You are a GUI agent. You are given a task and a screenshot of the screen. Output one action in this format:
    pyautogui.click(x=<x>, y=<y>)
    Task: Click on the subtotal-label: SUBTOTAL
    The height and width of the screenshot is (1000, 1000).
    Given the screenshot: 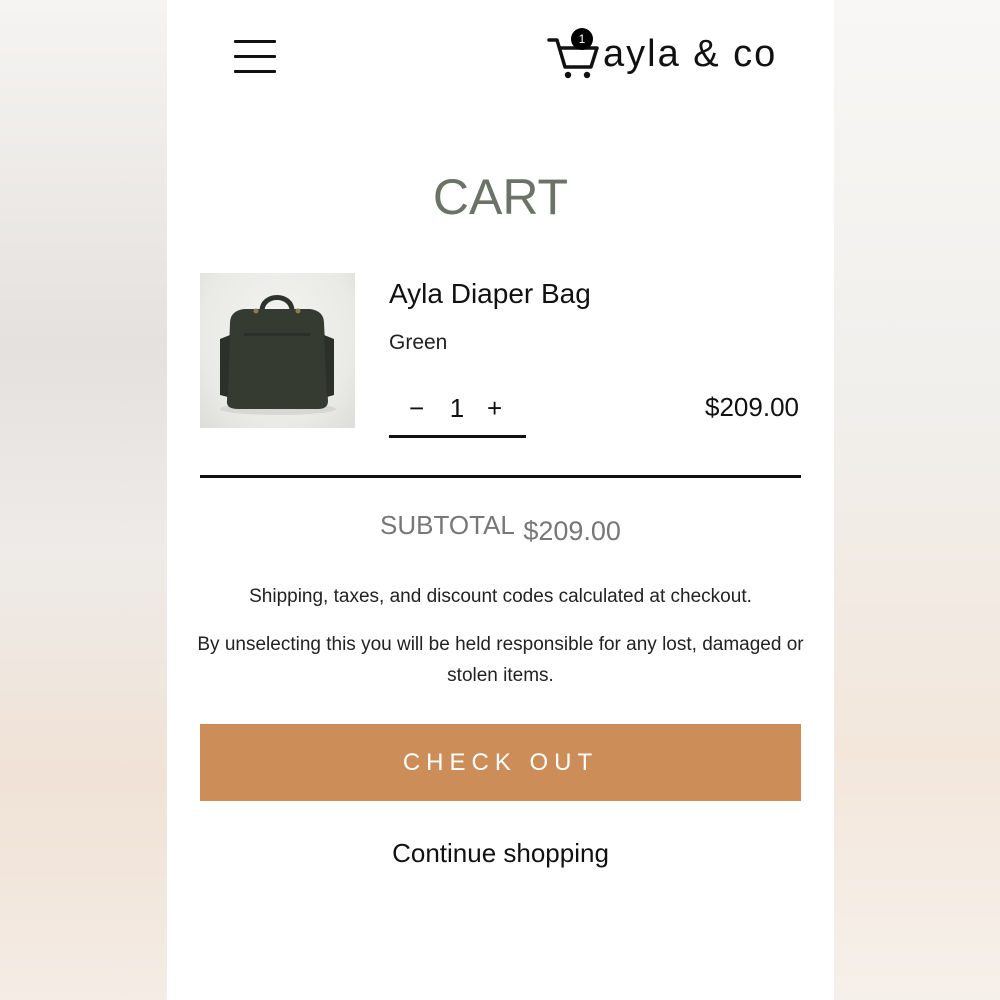 What is the action you would take?
    pyautogui.click(x=447, y=525)
    